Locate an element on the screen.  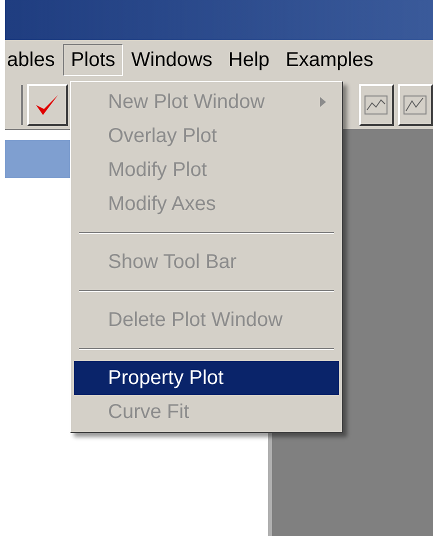
check-tool-button is located at coordinates (47, 105).